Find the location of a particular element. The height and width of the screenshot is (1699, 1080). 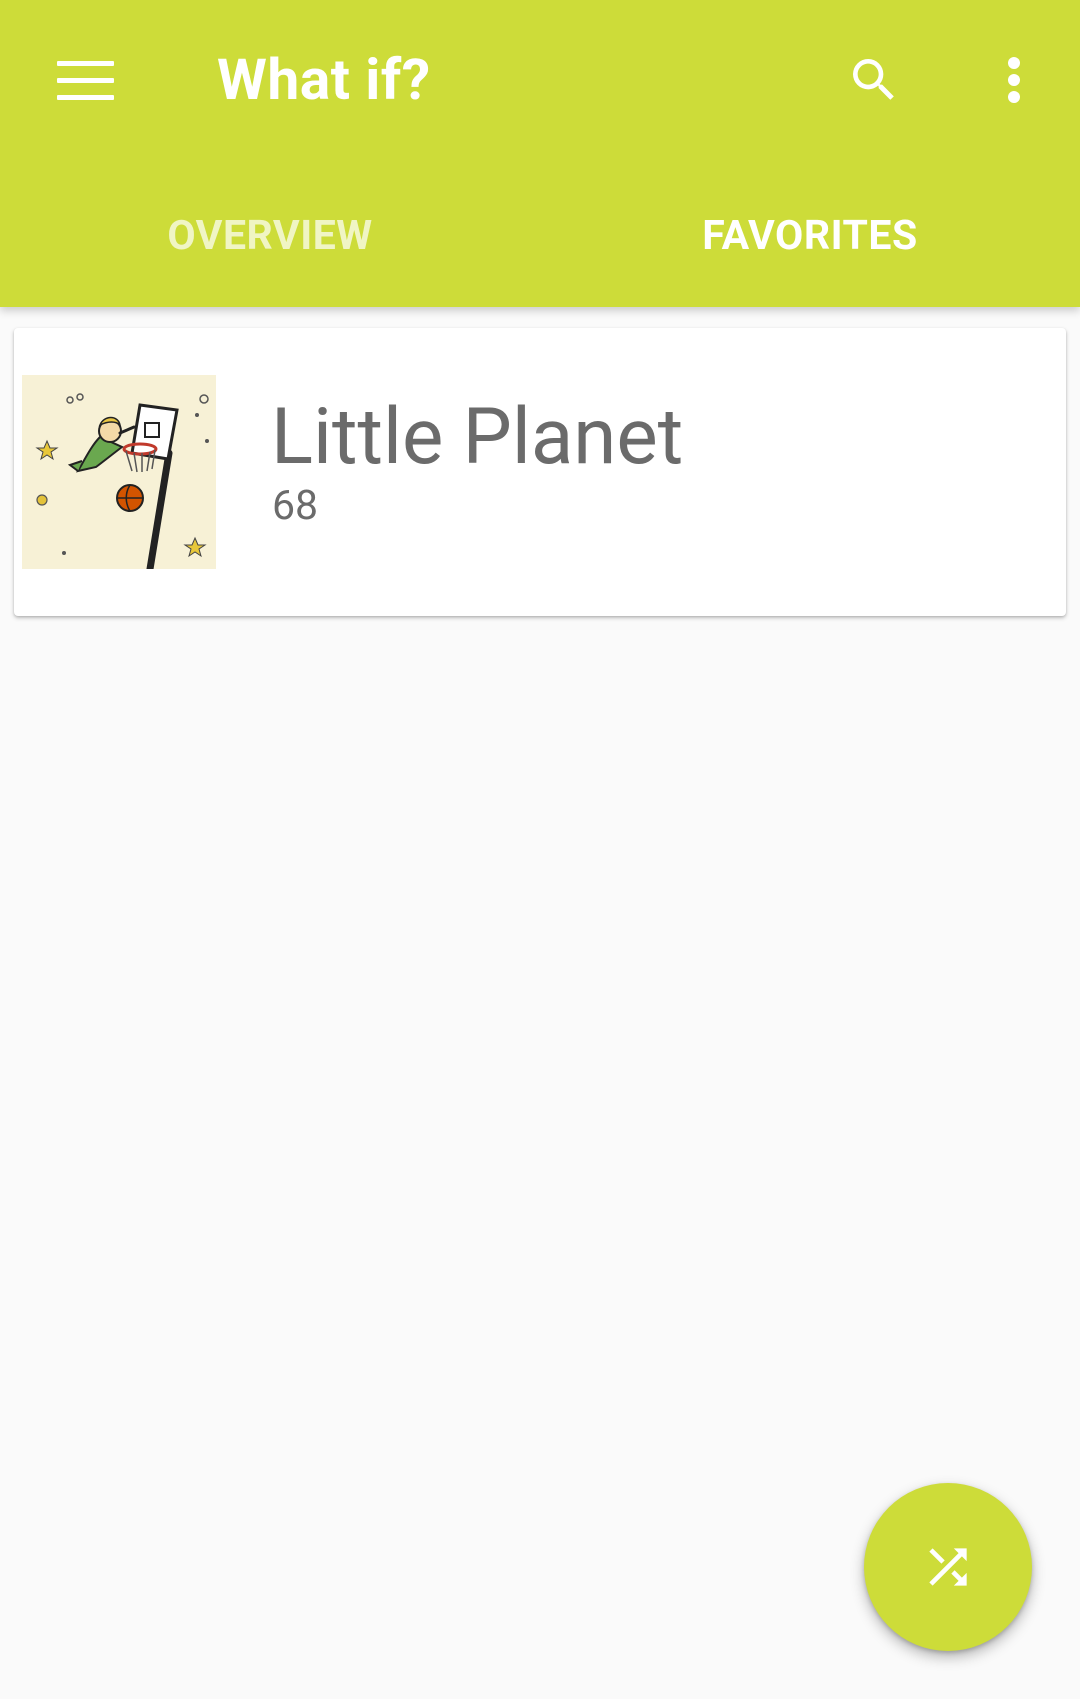

tab-overview-label: OVERVIEW is located at coordinates (270, 236).